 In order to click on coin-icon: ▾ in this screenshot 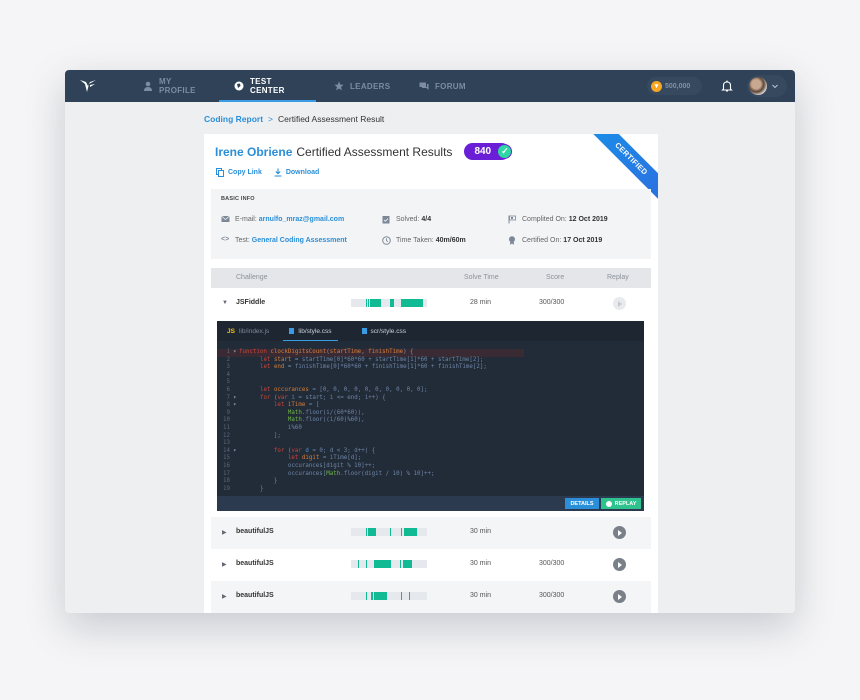, I will do `click(656, 86)`.